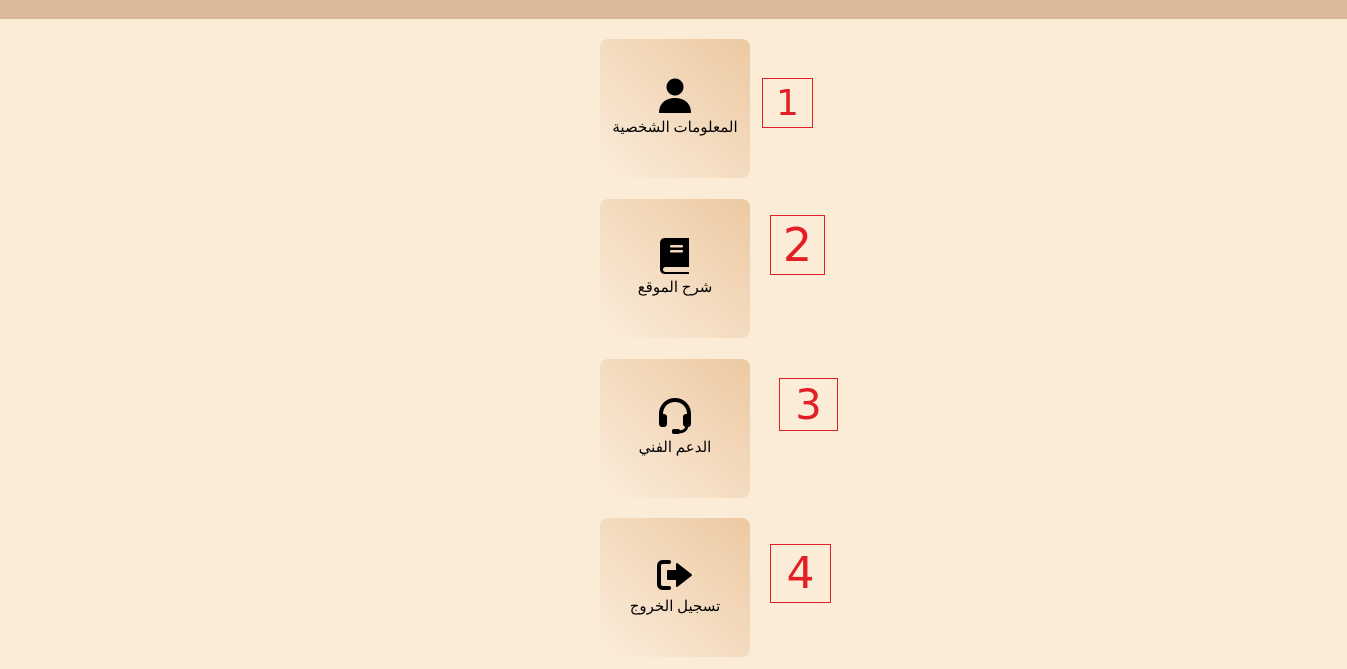 The height and width of the screenshot is (669, 1347). What do you see at coordinates (675, 256) in the screenshot?
I see `book-icon` at bounding box center [675, 256].